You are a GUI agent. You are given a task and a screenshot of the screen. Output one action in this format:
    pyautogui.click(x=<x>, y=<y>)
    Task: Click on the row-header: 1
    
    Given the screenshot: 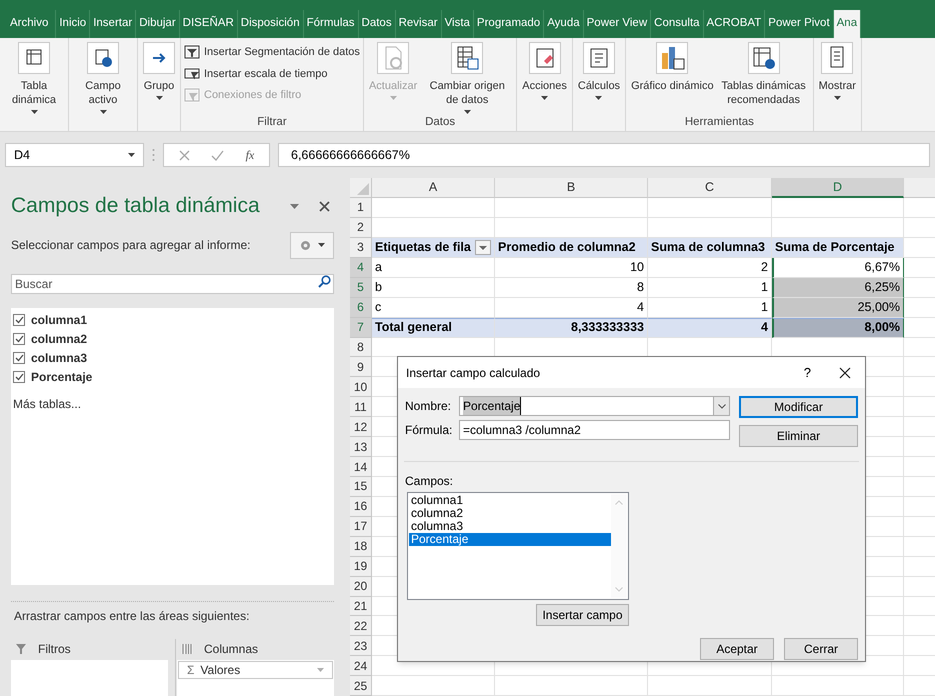 What is the action you would take?
    pyautogui.click(x=361, y=208)
    